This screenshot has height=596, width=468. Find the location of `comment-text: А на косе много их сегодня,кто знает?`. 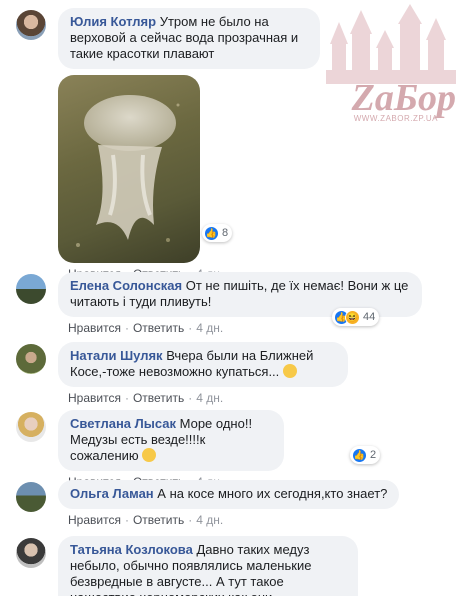

comment-text: А на косе много их сегодня,кто знает? is located at coordinates (272, 493).